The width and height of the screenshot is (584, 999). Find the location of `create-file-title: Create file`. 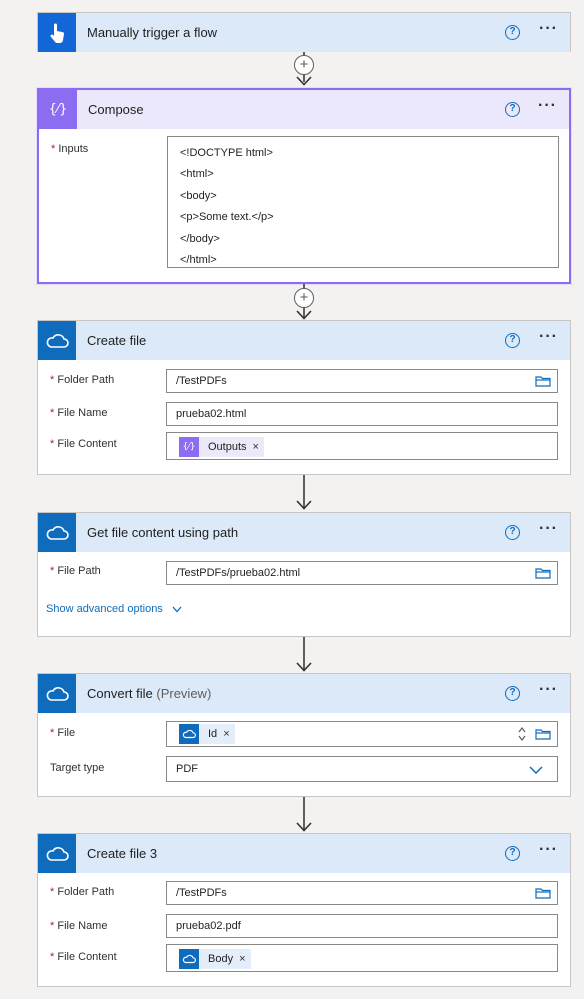

create-file-title: Create file is located at coordinates (117, 340).